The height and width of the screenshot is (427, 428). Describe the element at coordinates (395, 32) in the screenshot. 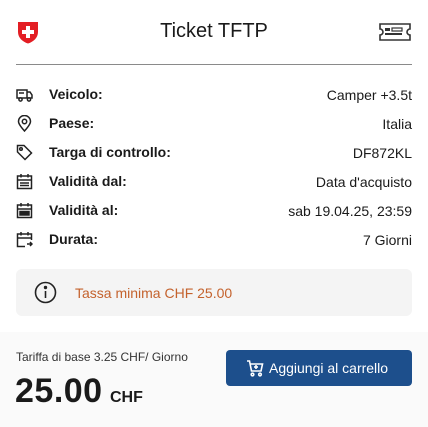

I see `ticket-icon` at that location.